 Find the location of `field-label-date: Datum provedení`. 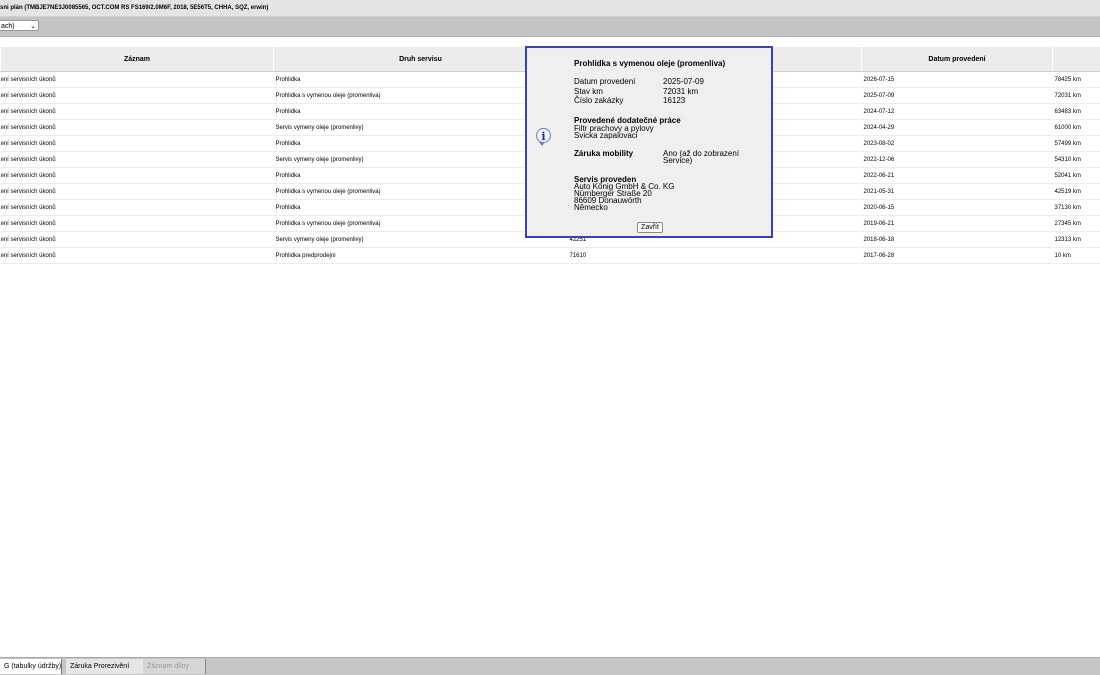

field-label-date: Datum provedení is located at coordinates (604, 82).